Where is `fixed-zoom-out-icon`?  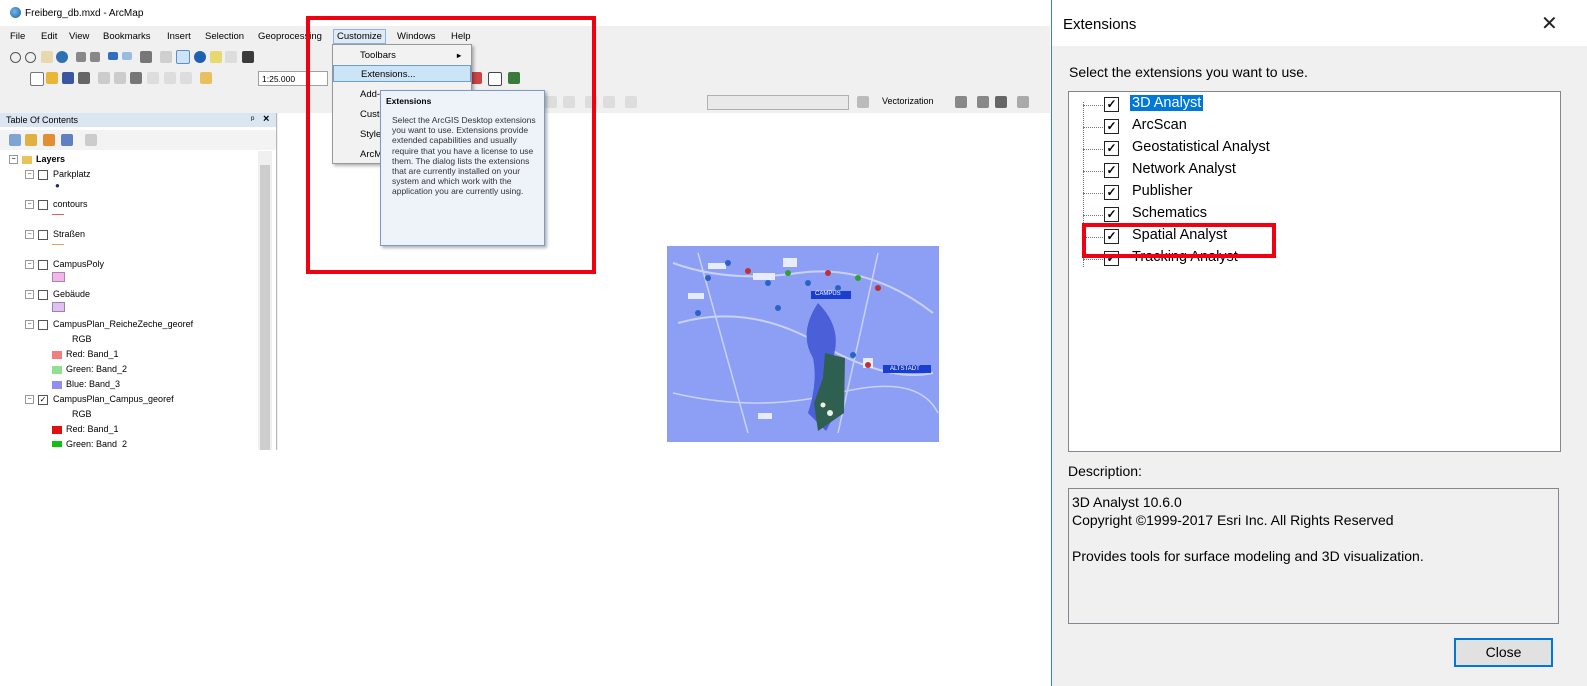
fixed-zoom-out-icon is located at coordinates (95, 57).